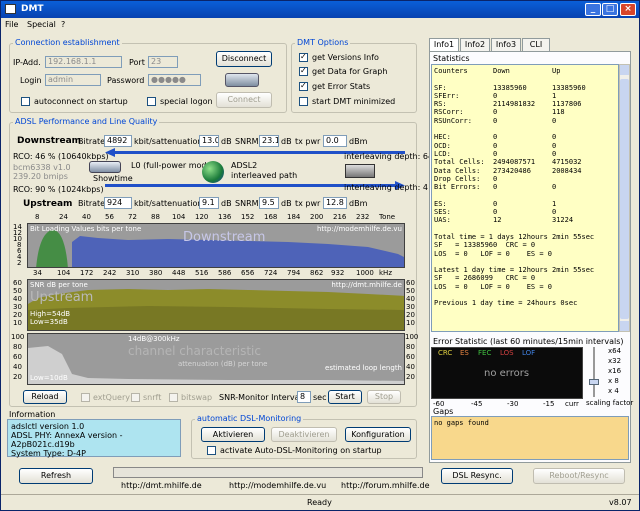  I want to click on minimized-label: start DMT minimized, so click(354, 101).